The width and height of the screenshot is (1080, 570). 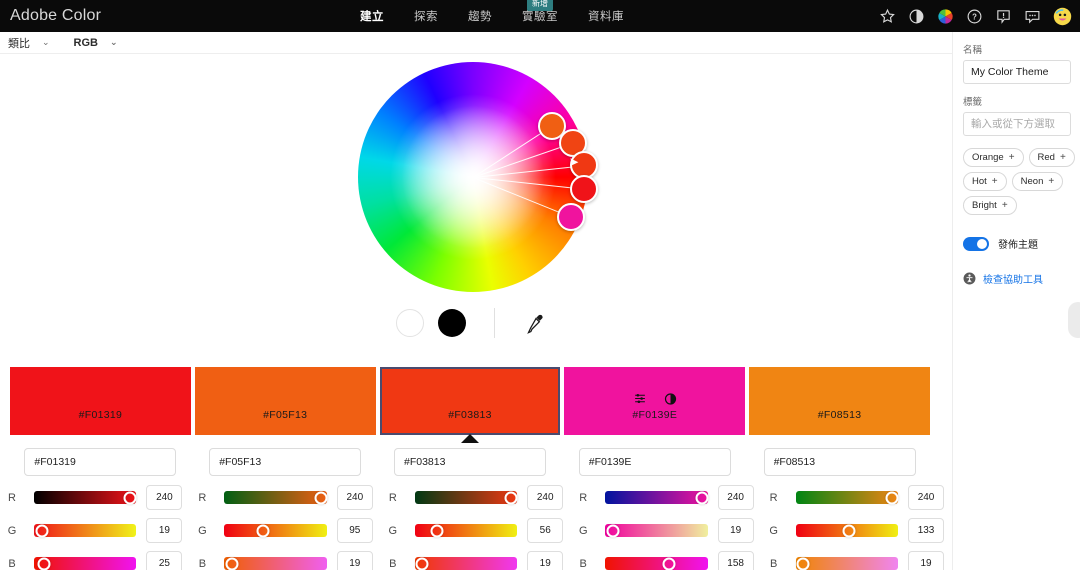 I want to click on slider-value-b-4: 158, so click(x=735, y=560).